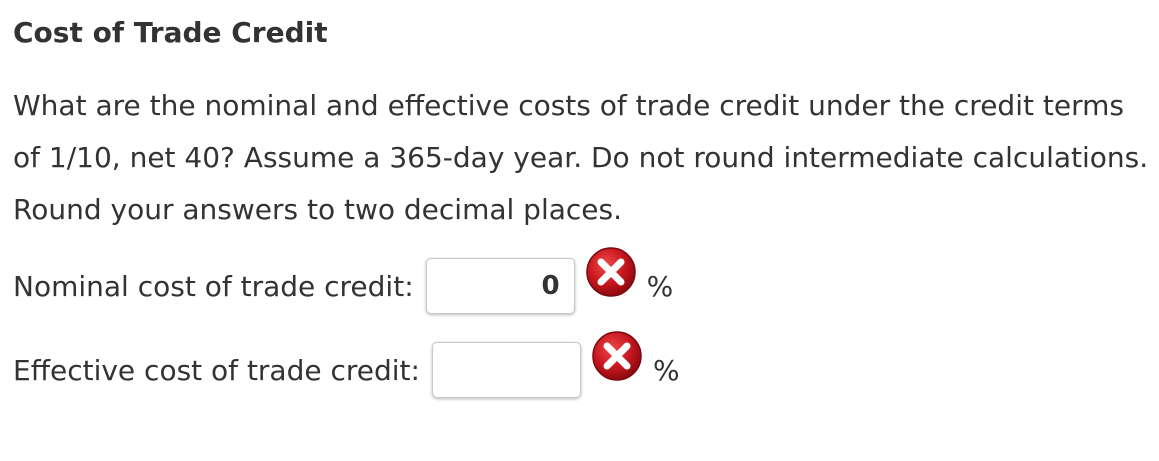 The width and height of the screenshot is (1159, 461). What do you see at coordinates (216, 370) in the screenshot?
I see `effective-cost-label: Effective cost of trade credit:` at bounding box center [216, 370].